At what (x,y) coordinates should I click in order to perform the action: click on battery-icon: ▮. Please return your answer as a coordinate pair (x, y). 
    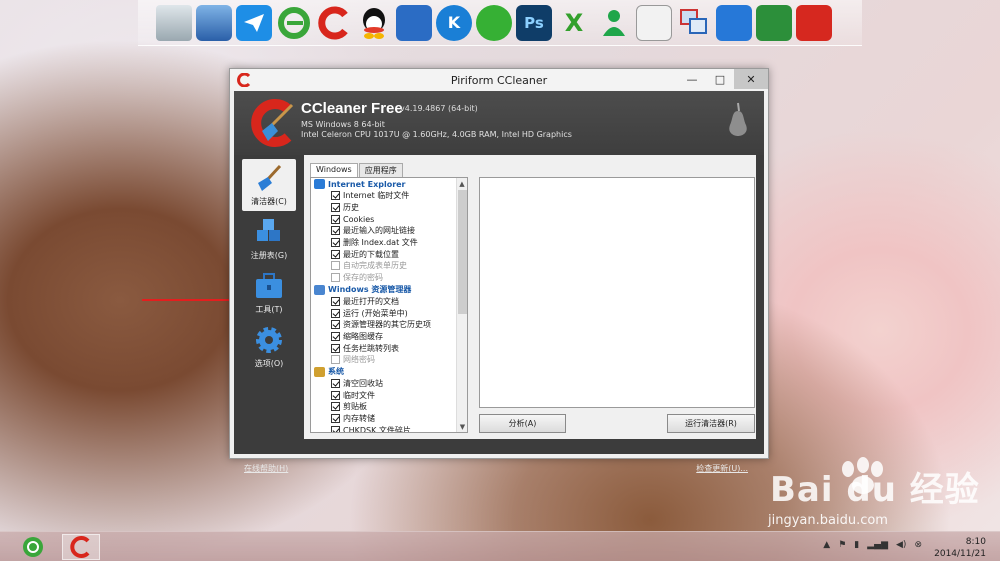
    Looking at the image, I should click on (856, 545).